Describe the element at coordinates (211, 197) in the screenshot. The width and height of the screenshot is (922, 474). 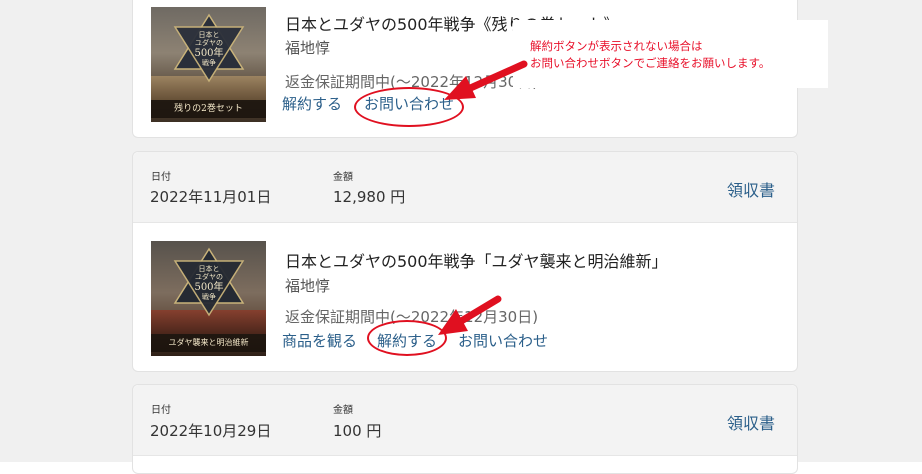
I see `order-date: 2022年11月01日` at that location.